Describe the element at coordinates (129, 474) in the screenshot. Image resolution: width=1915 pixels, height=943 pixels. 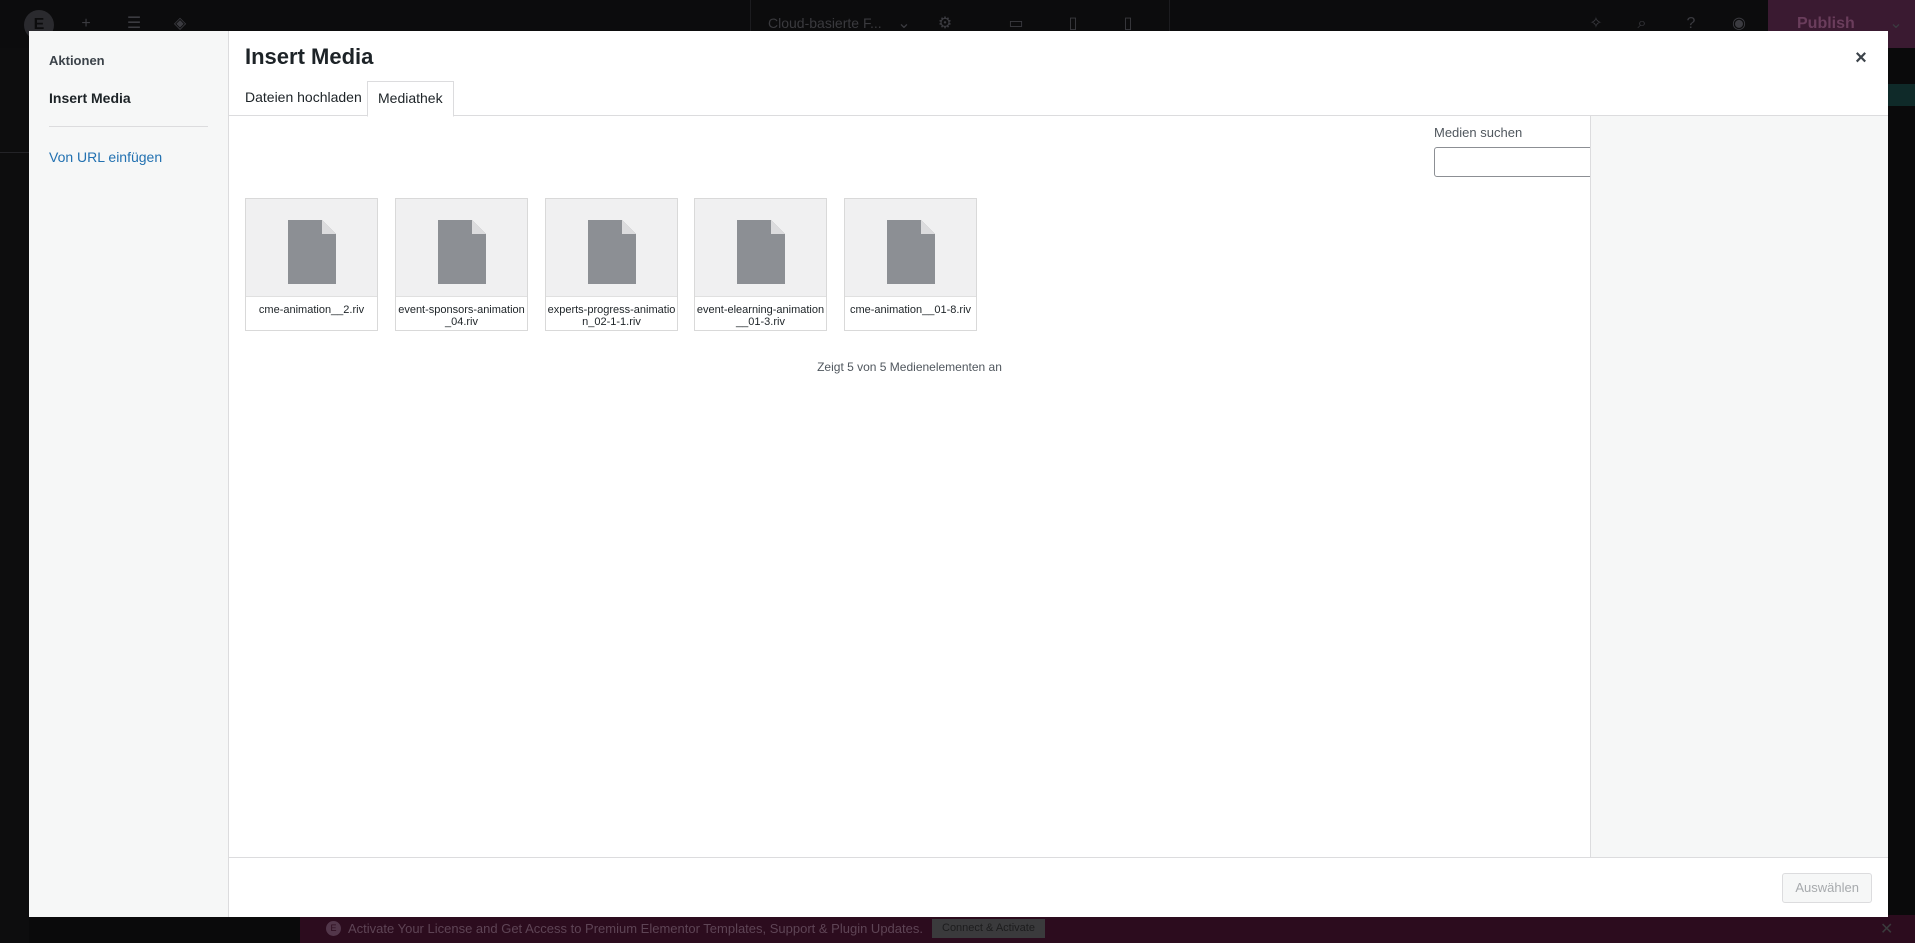
I see `media-menu: Aktionen Insert Media Von URL einfügen` at that location.